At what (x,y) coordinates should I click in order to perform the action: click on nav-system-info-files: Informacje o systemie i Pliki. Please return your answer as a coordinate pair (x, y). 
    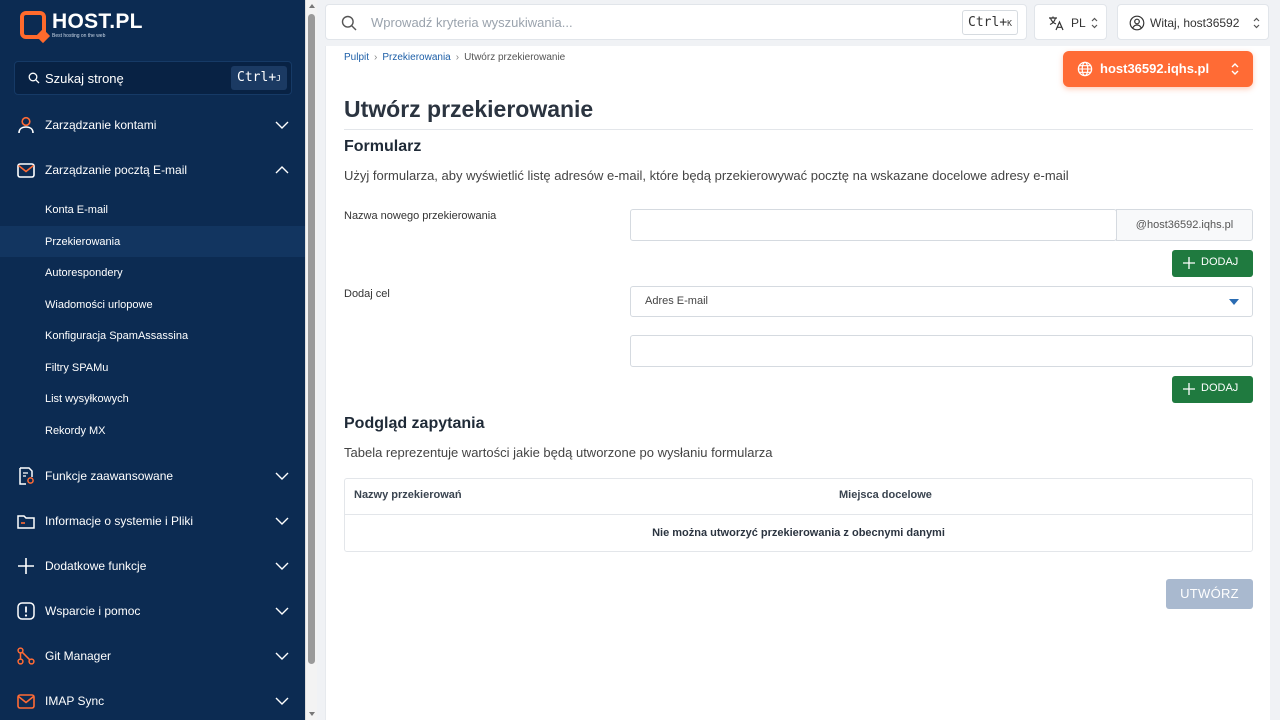
    Looking at the image, I should click on (152, 521).